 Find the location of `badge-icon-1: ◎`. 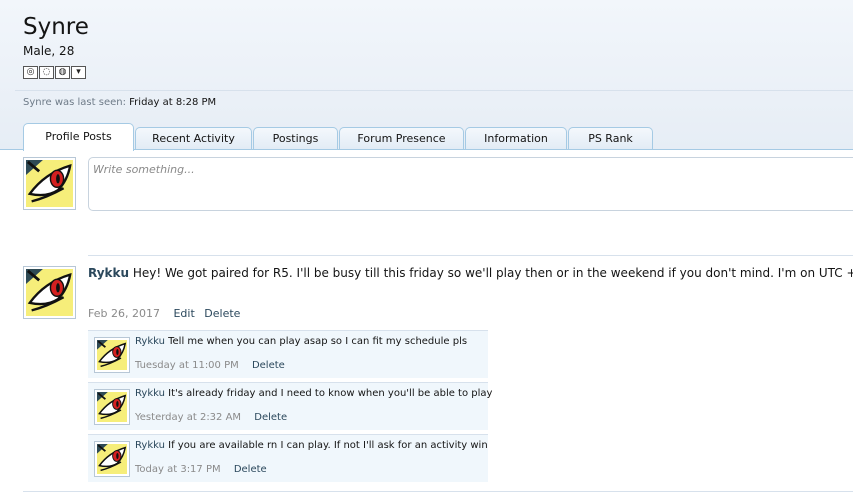

badge-icon-1: ◎ is located at coordinates (30, 72).